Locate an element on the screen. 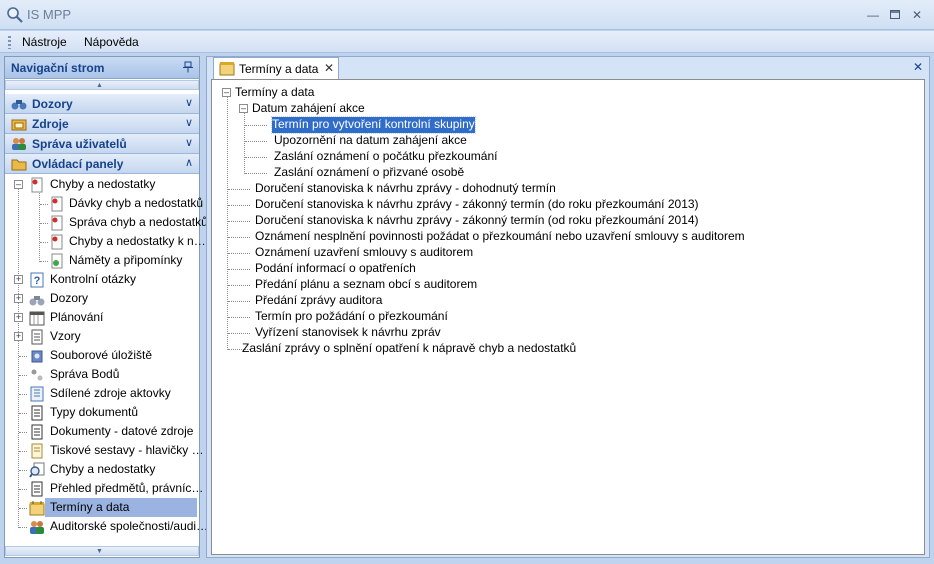 The image size is (934, 564). tree-item-sprava-chyb: Správa chyb a nedostatků is located at coordinates (106, 222).